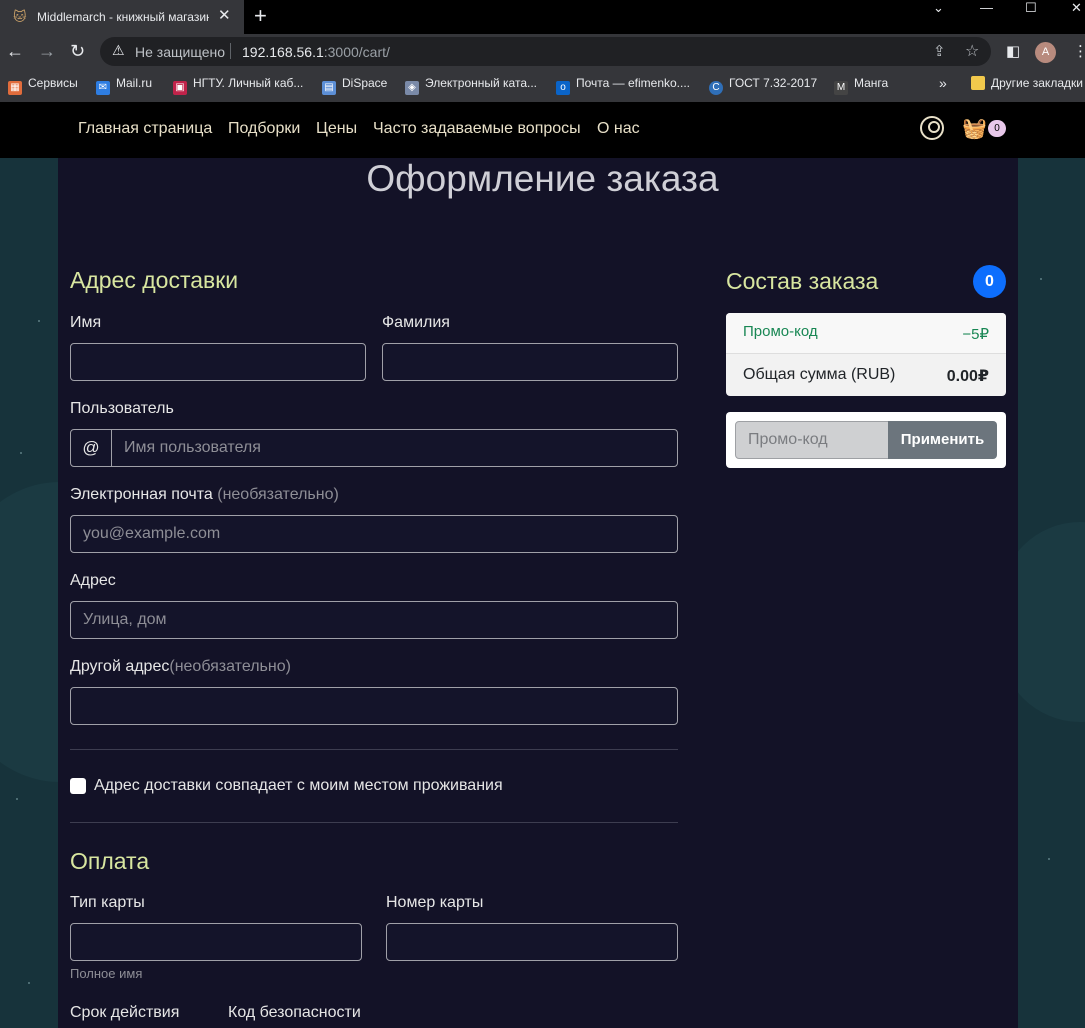  I want to click on bookmark-dispace: ▤ DiSpace, so click(354, 85).